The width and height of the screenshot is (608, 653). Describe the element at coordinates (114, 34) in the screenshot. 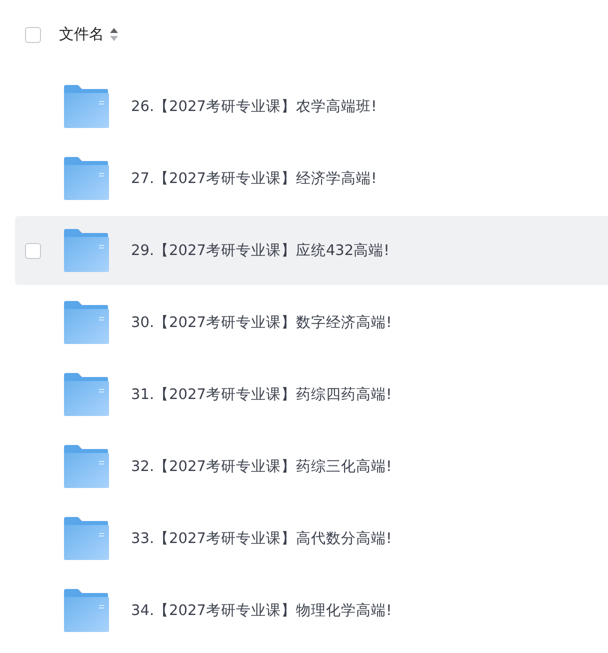

I see `sort-icon` at that location.